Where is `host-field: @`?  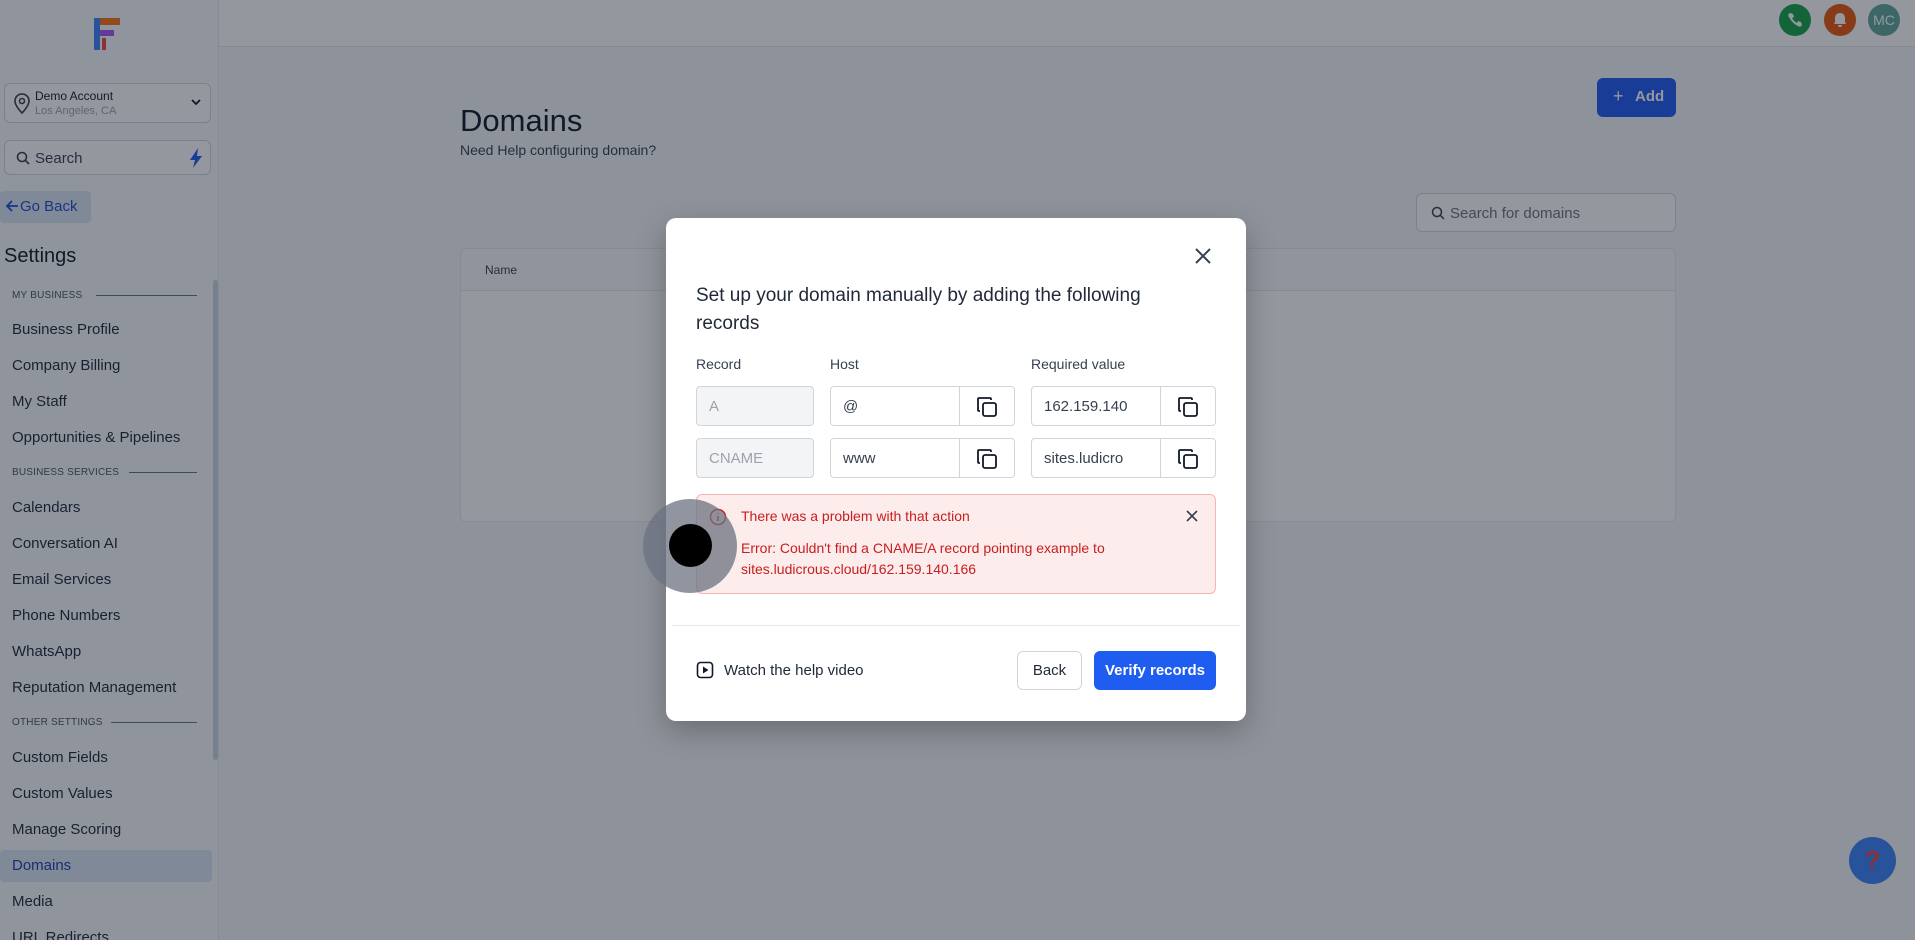 host-field: @ is located at coordinates (895, 406).